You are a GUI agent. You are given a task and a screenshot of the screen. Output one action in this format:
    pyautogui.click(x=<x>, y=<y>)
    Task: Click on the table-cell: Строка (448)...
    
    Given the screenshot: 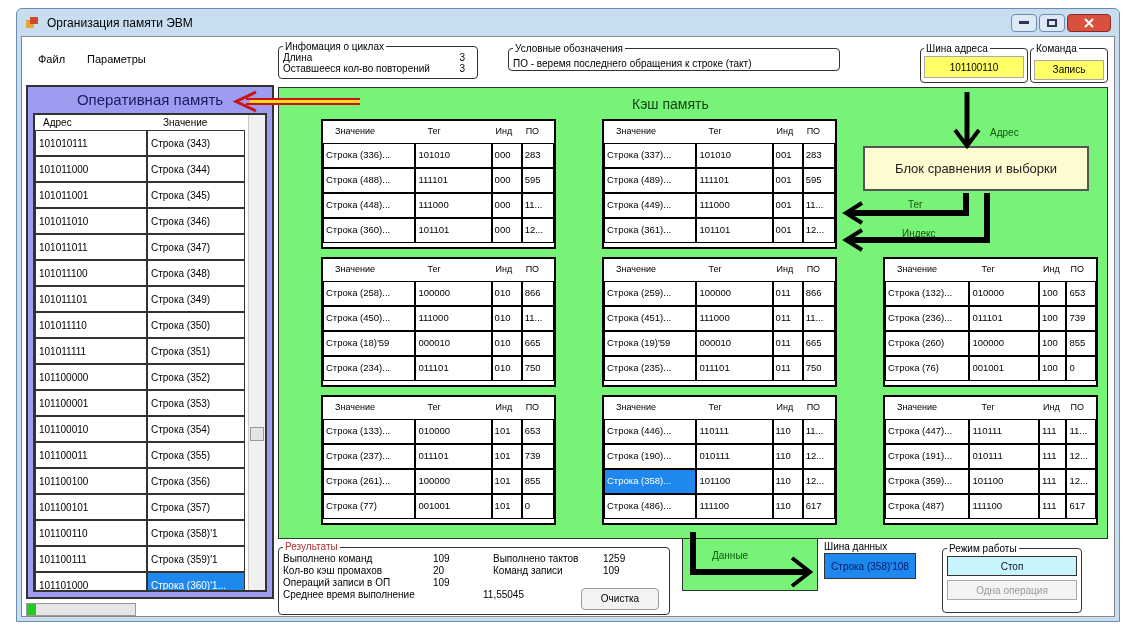 What is the action you would take?
    pyautogui.click(x=369, y=205)
    